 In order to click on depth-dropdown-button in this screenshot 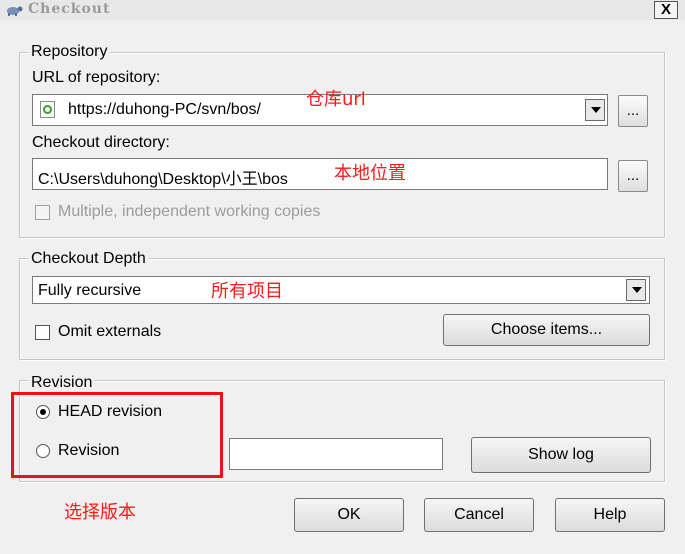, I will do `click(636, 290)`.